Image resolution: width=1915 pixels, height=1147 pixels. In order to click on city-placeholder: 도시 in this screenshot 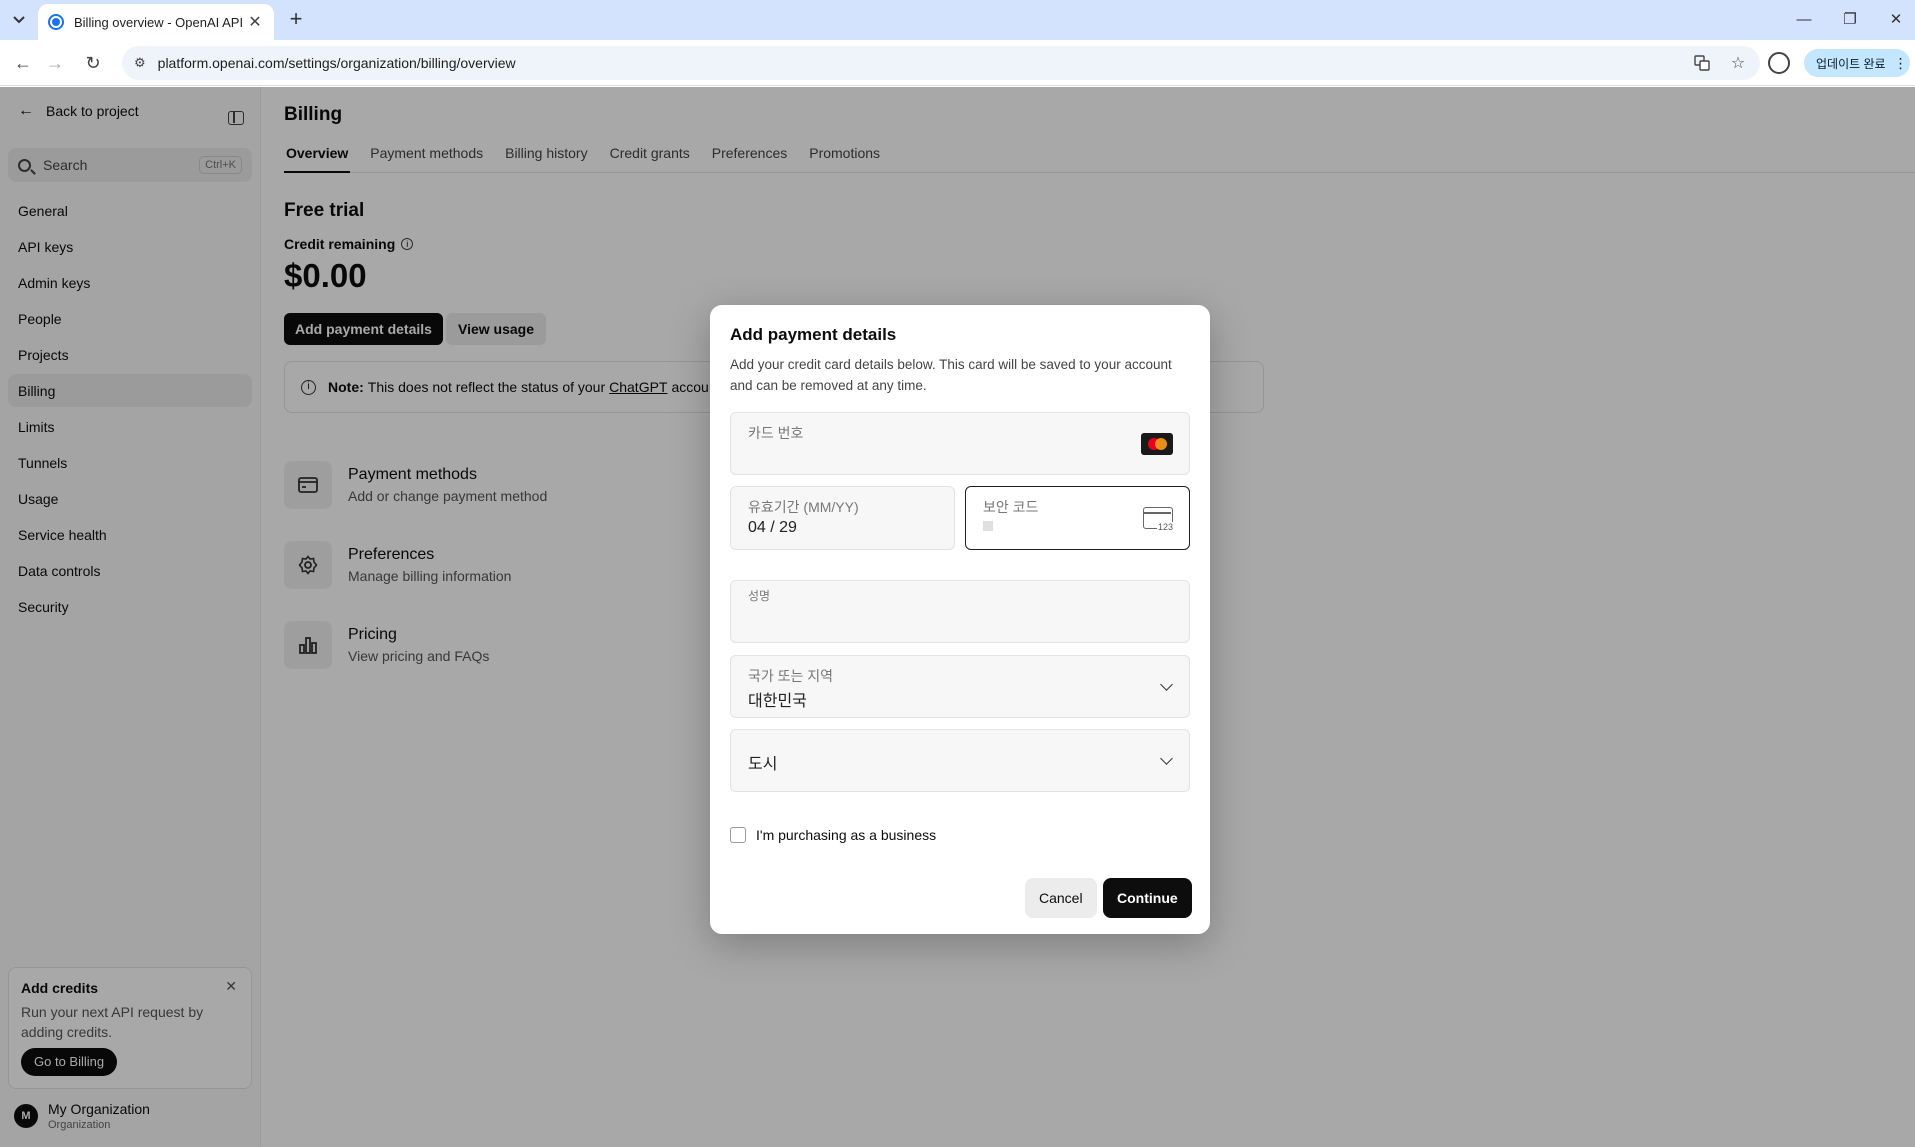, I will do `click(763, 764)`.